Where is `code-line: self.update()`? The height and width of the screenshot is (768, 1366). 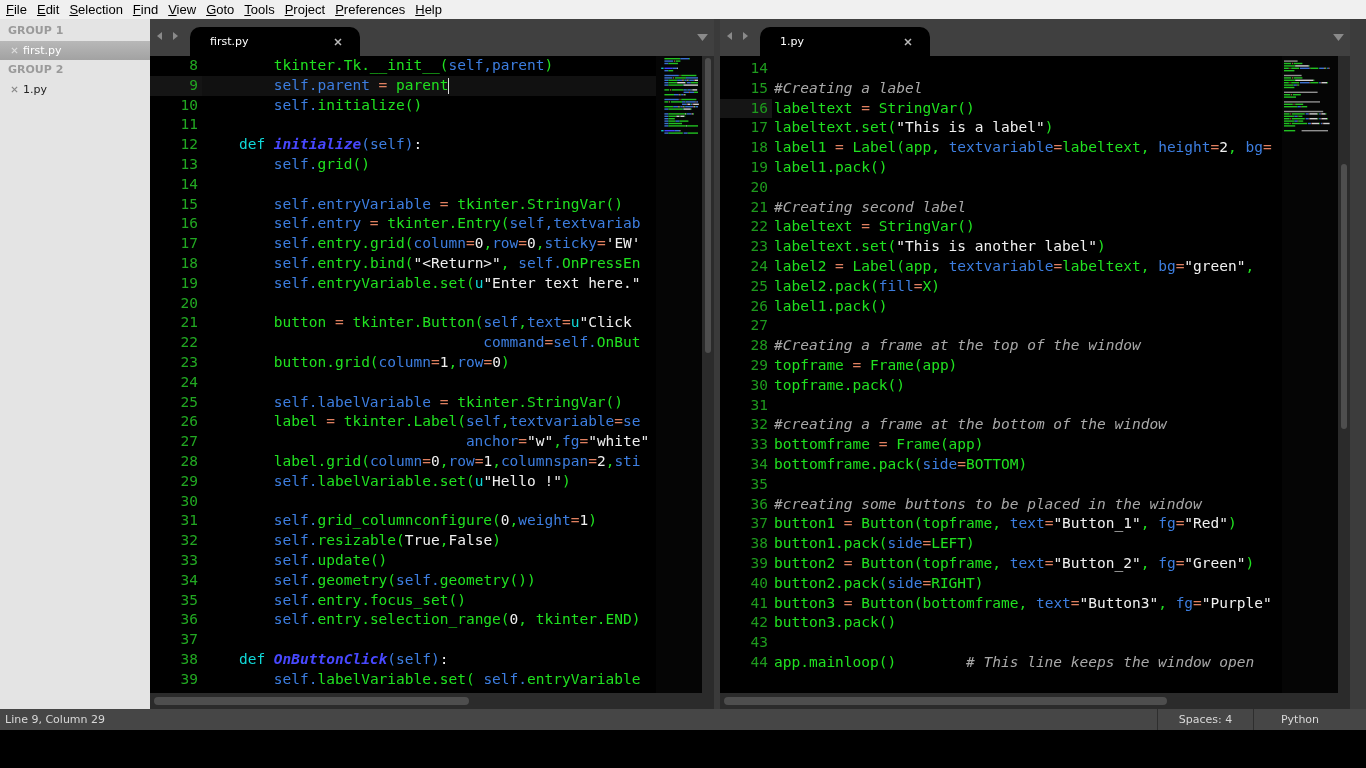 code-line: self.update() is located at coordinates (330, 560).